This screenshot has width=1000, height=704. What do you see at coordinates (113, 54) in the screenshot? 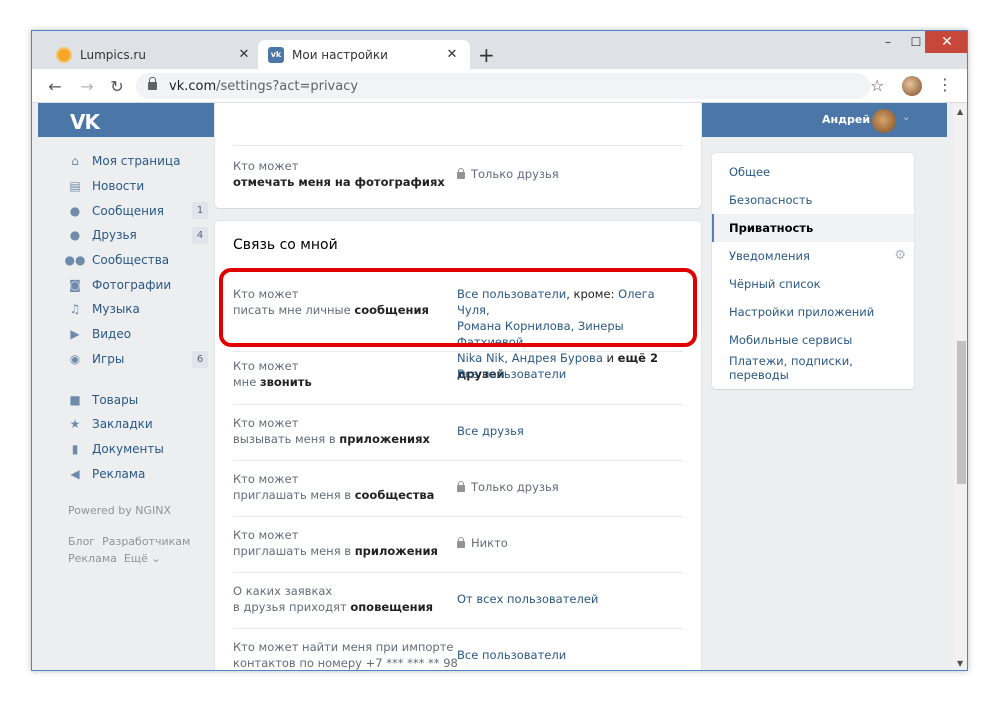
I see `tab-title: Lumpics.ru` at bounding box center [113, 54].